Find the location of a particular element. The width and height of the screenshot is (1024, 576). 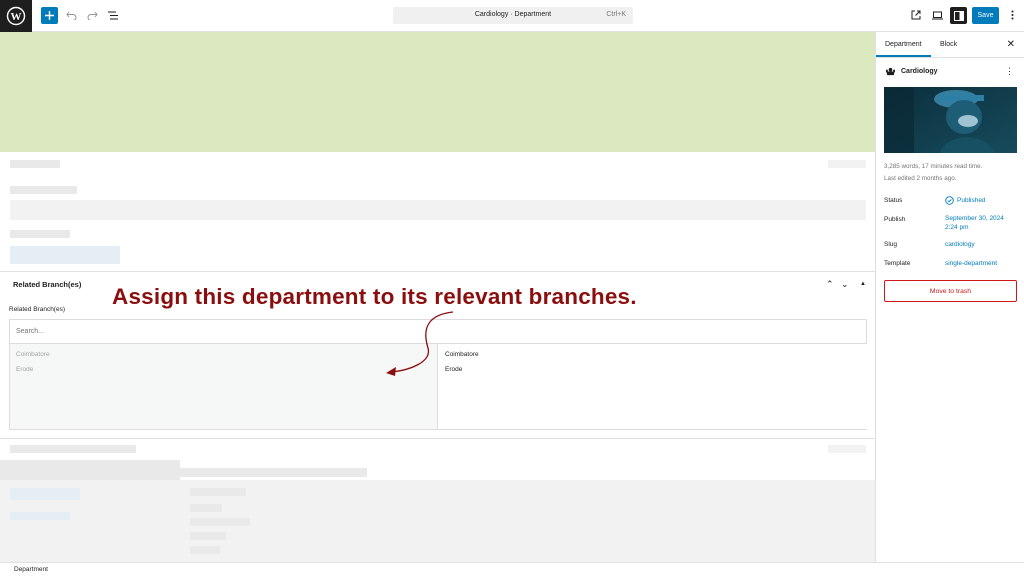

publish-date-value: September 30, 2024 2:24 pm is located at coordinates (976, 223).